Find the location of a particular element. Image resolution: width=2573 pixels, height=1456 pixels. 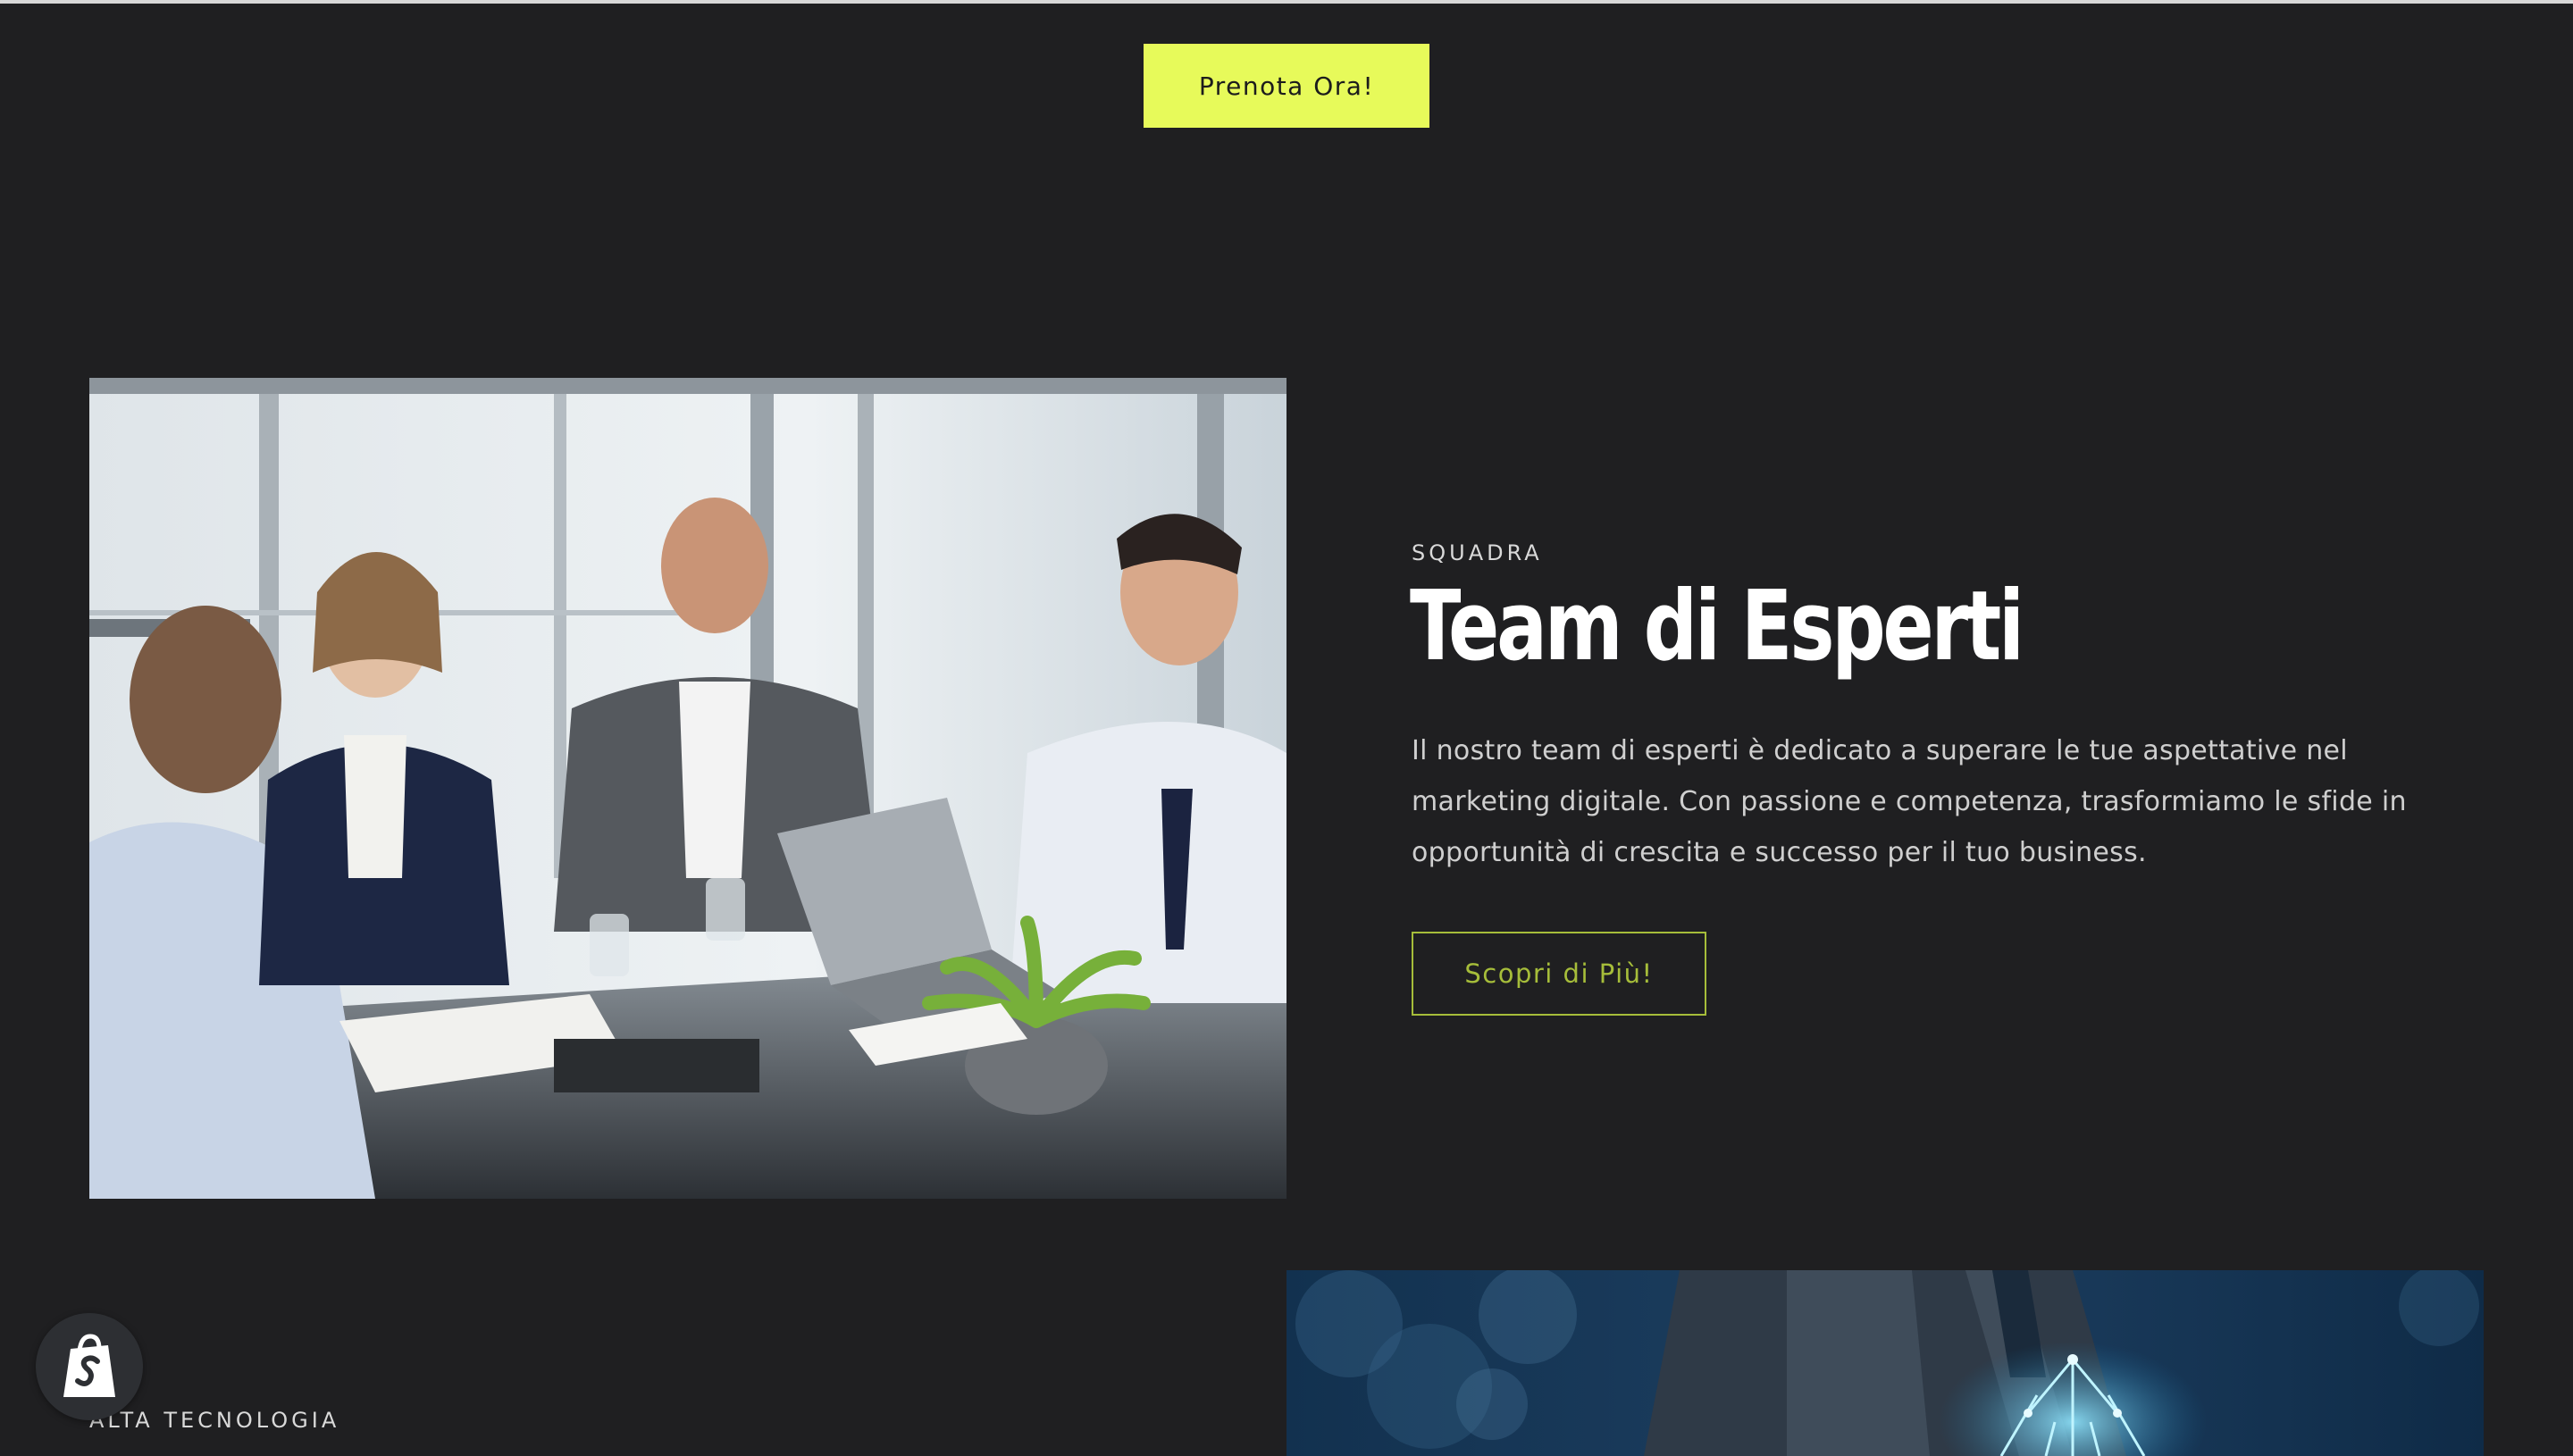

tech-eyebrow: ALTA TECNOLOGIA is located at coordinates (215, 1420).